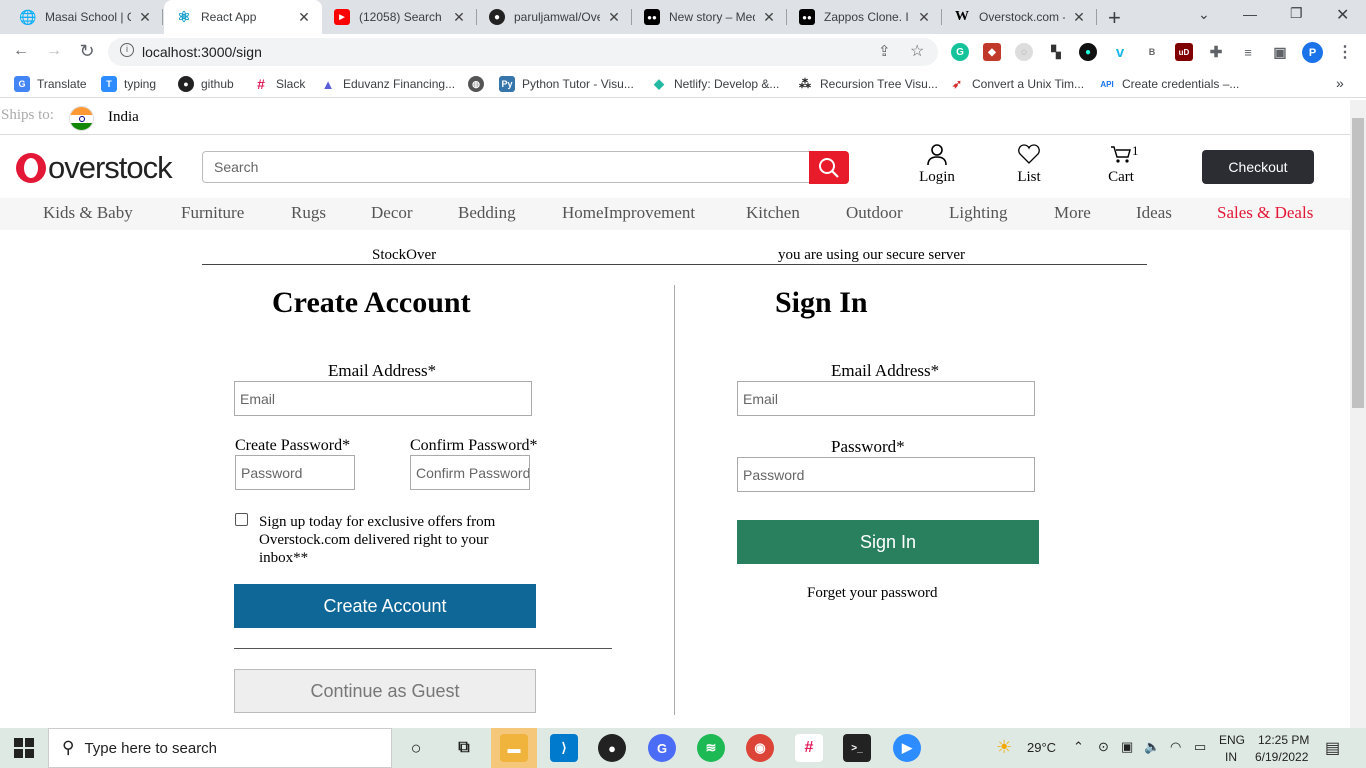 Image resolution: width=1366 pixels, height=768 pixels. I want to click on search-input, so click(506, 167).